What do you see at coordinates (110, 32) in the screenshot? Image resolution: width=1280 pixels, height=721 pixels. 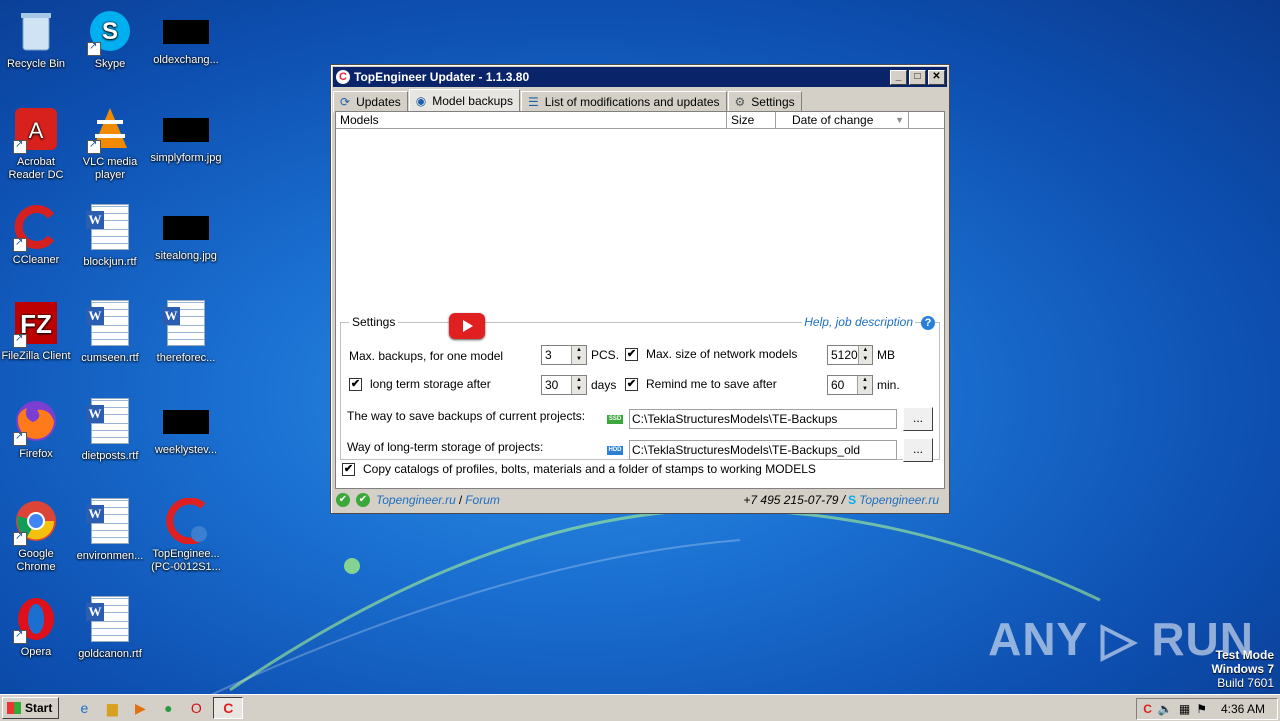 I see `skype-icon: S` at bounding box center [110, 32].